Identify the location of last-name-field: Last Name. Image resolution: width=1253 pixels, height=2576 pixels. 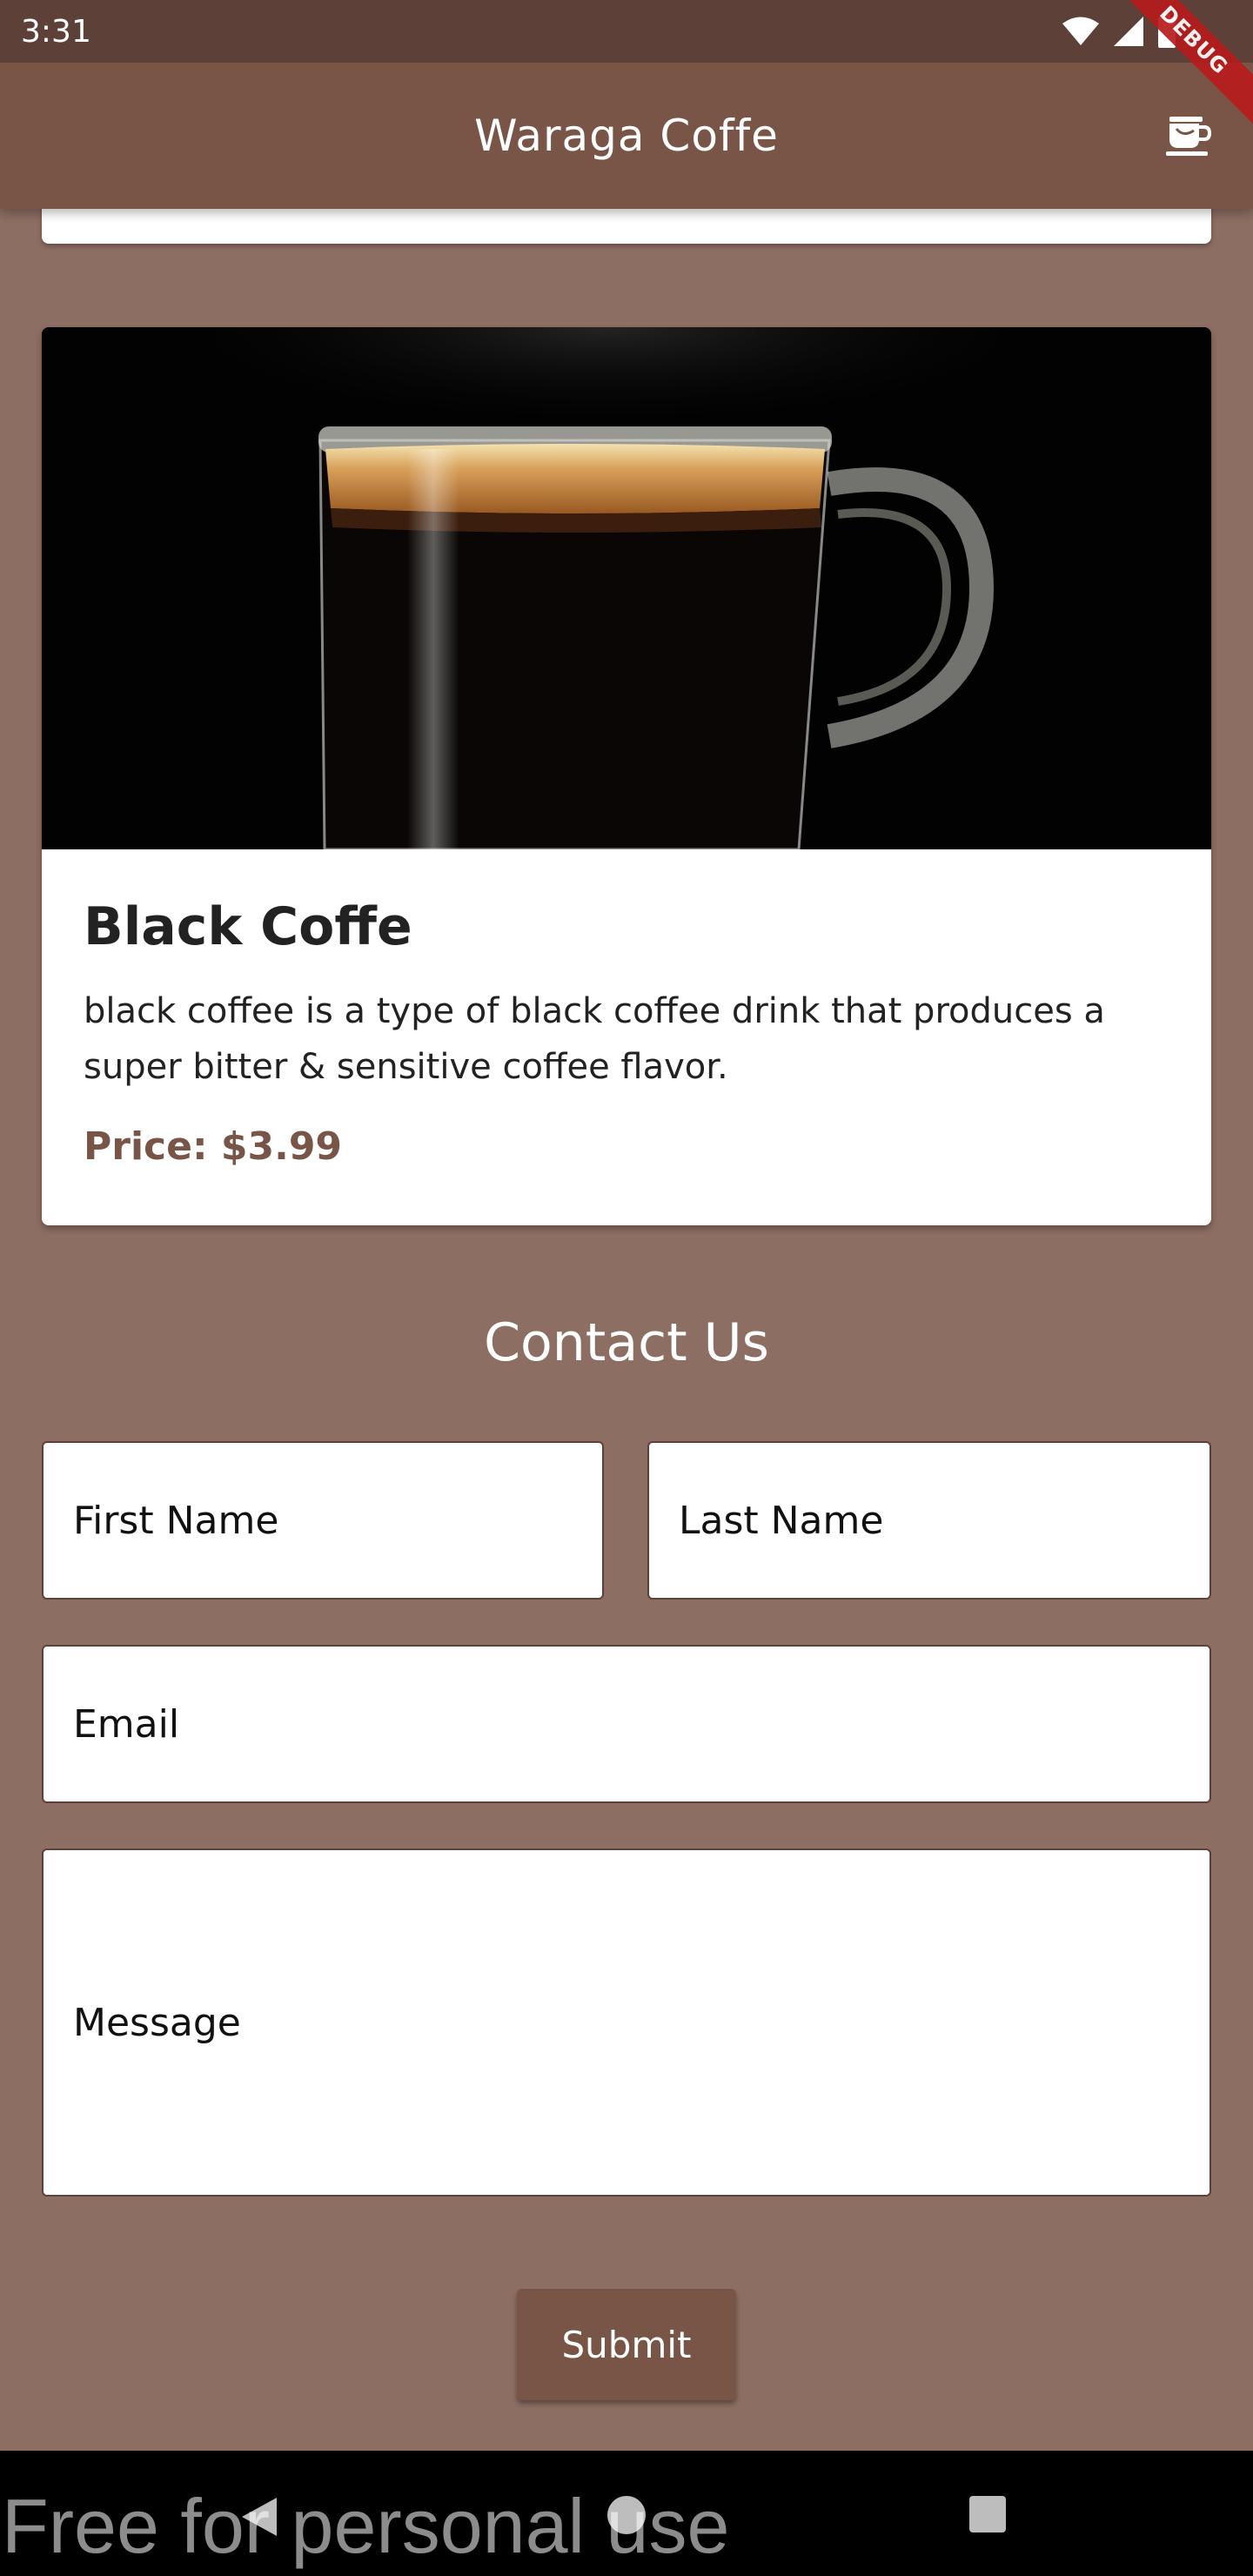
(929, 1520).